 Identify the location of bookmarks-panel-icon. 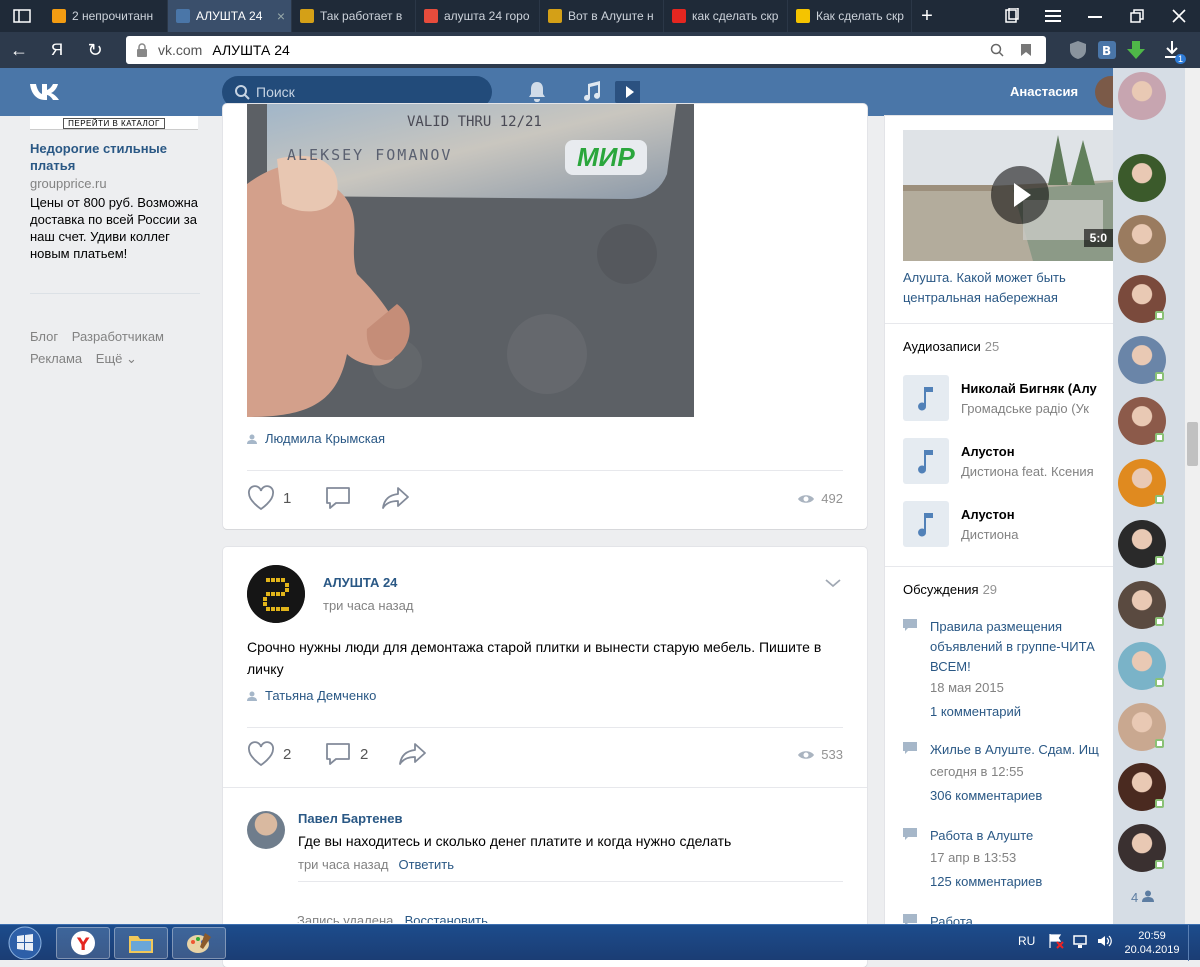
(1011, 16).